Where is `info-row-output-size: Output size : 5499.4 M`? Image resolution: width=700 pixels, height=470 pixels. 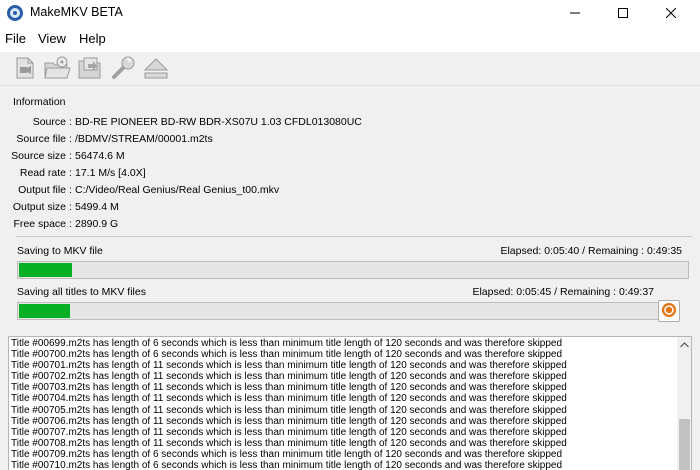 info-row-output-size: Output size : 5499.4 M is located at coordinates (350, 209).